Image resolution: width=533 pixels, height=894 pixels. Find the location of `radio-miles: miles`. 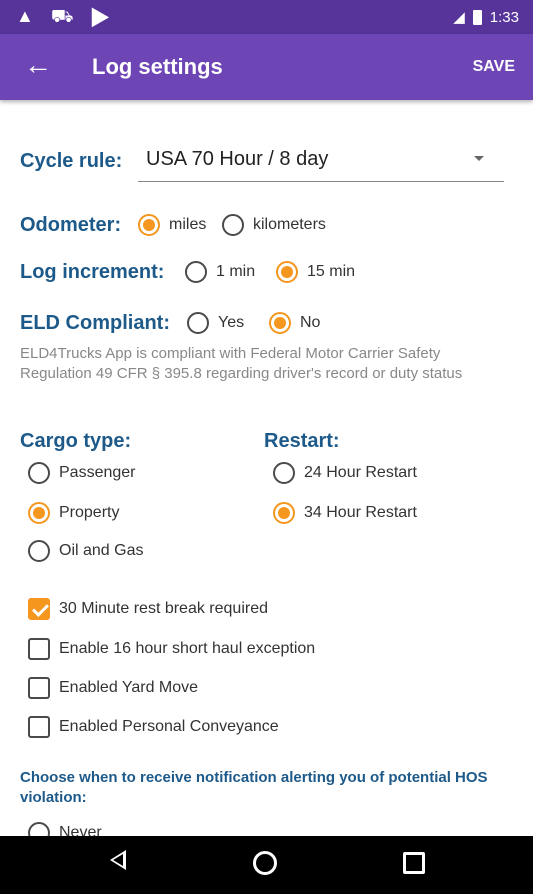

radio-miles: miles is located at coordinates (172, 225).